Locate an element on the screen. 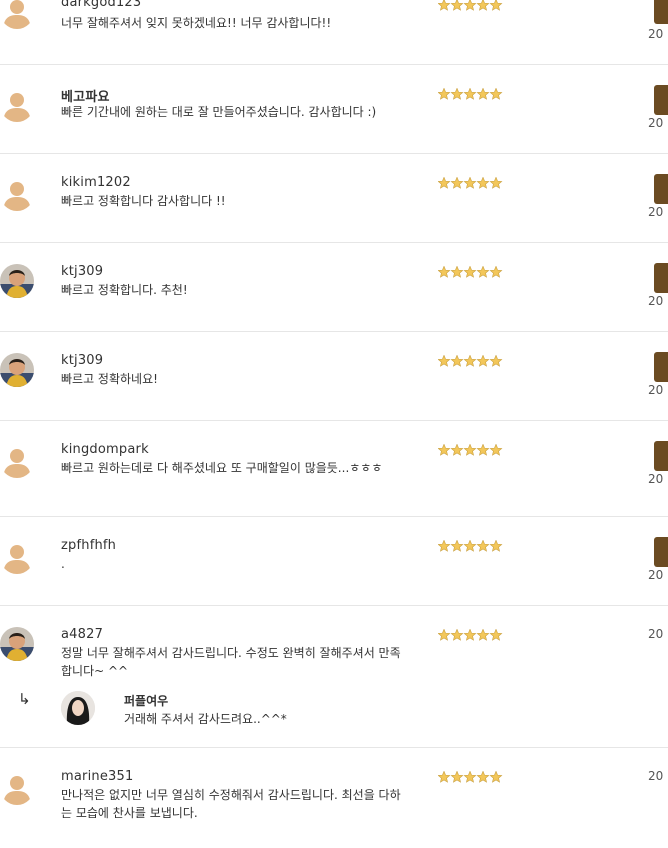  review-username: a4827 is located at coordinates (82, 634).